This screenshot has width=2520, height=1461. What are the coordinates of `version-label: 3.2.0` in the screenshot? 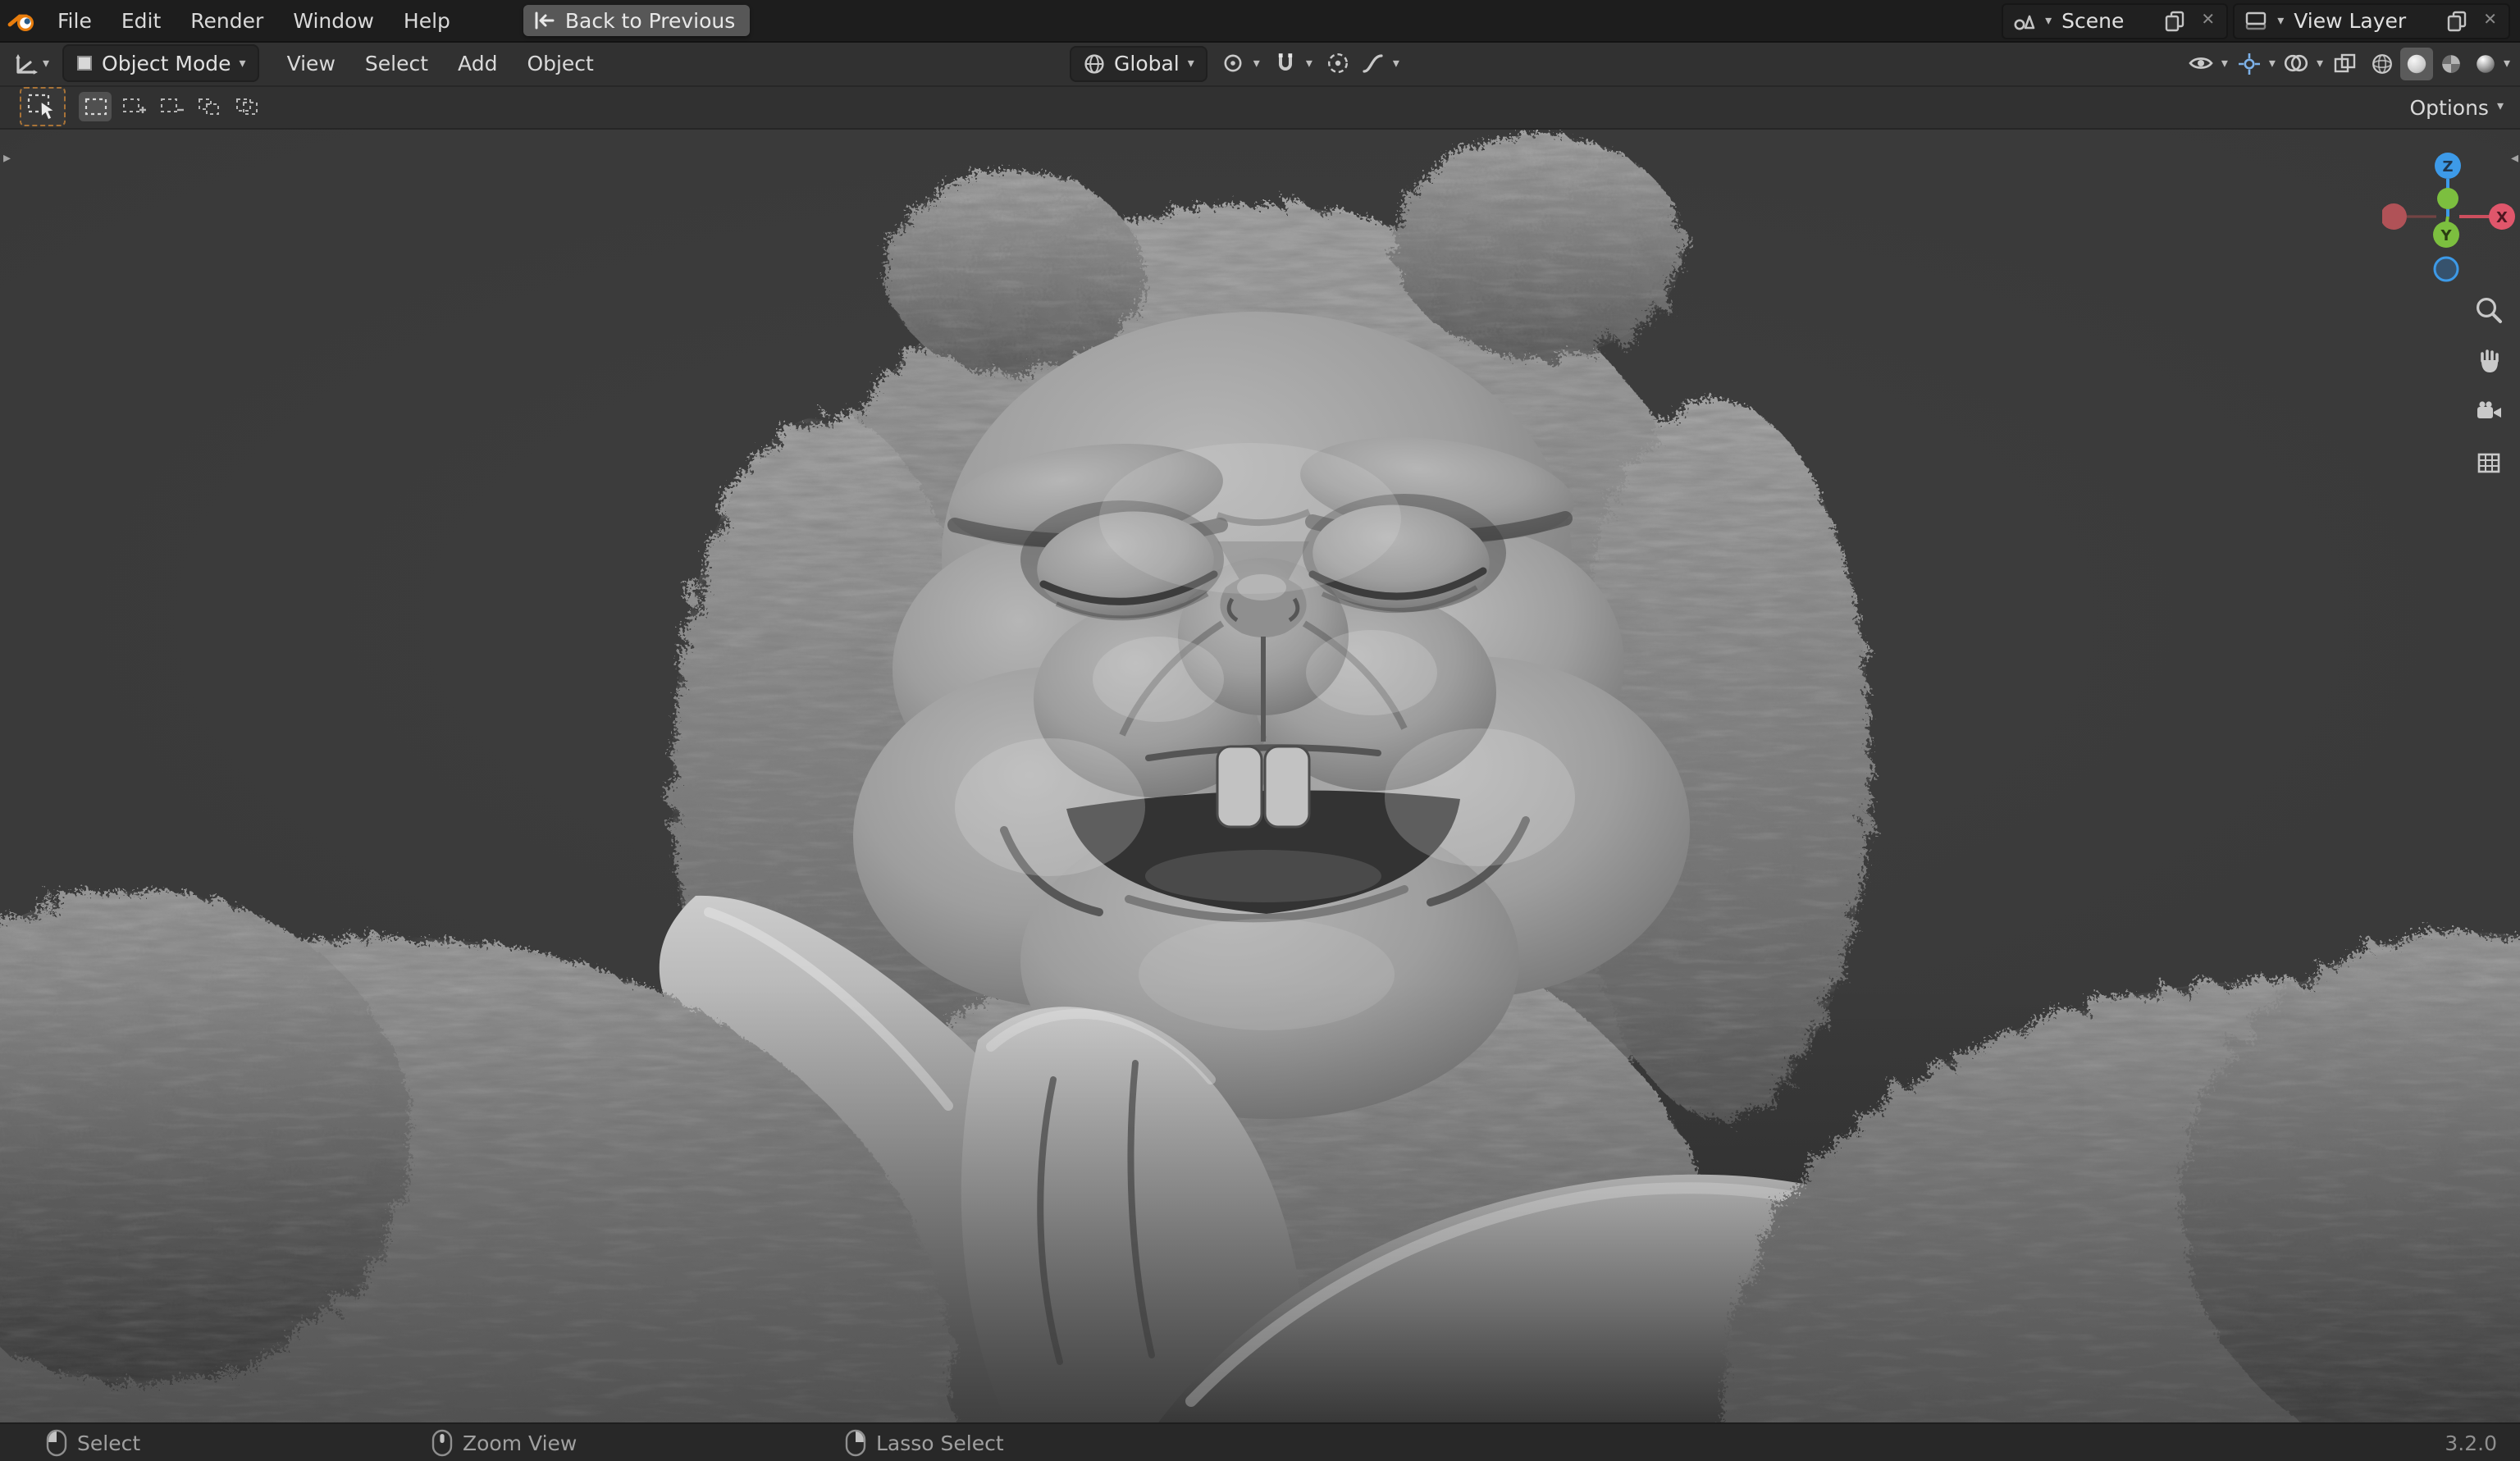 It's located at (2471, 1442).